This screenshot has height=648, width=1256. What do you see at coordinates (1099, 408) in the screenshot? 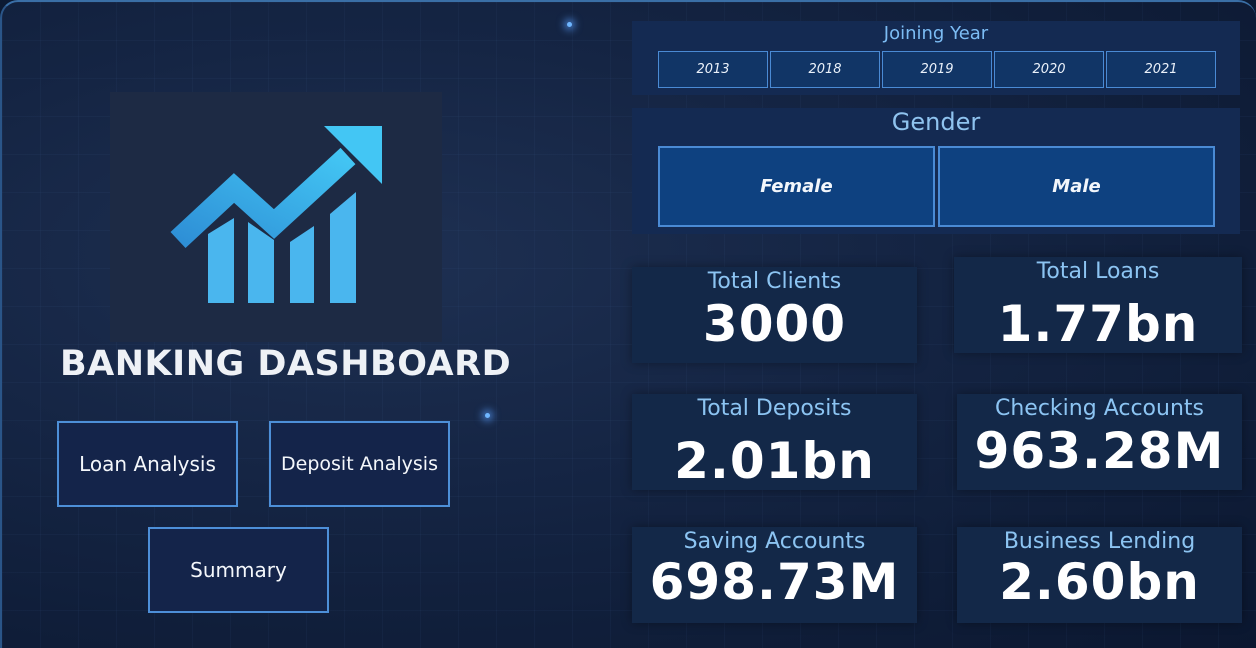
I see `kpi-label: Checking Accounts` at bounding box center [1099, 408].